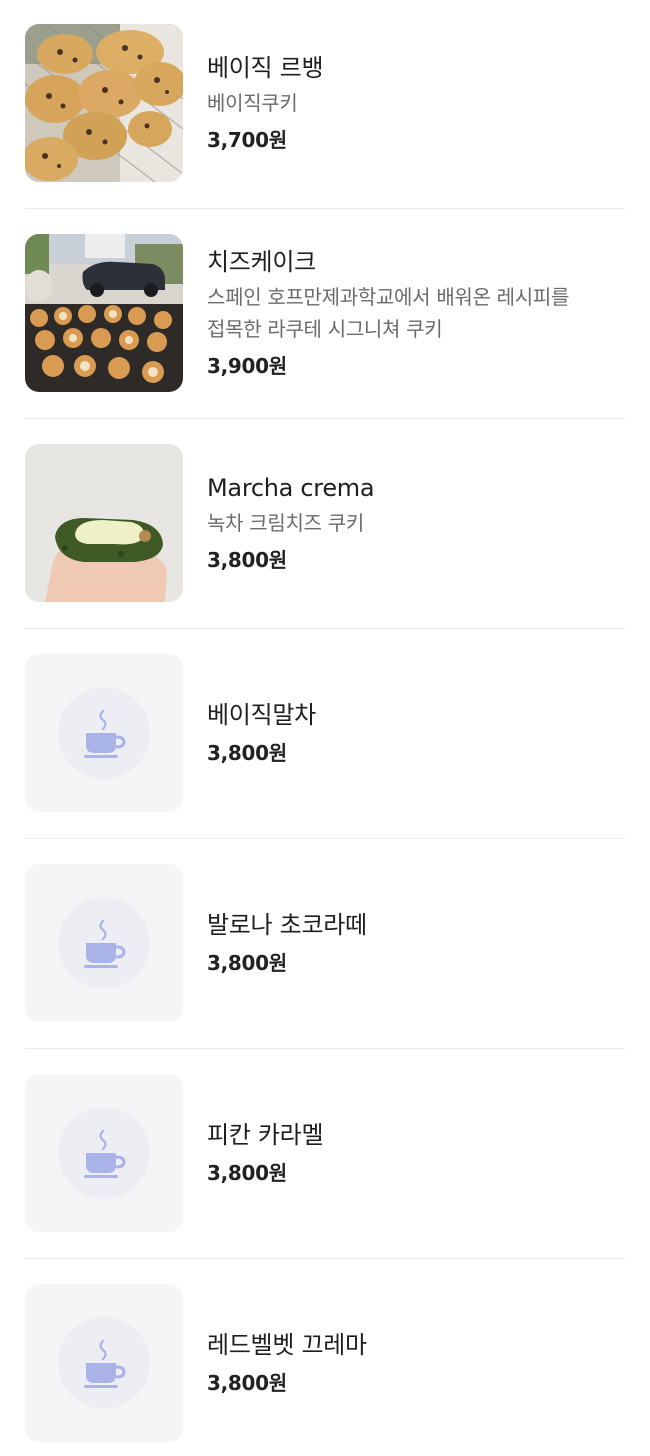 This screenshot has height=1456, width=650. Describe the element at coordinates (261, 262) in the screenshot. I see `menu-item-name: 치즈케이크` at that location.